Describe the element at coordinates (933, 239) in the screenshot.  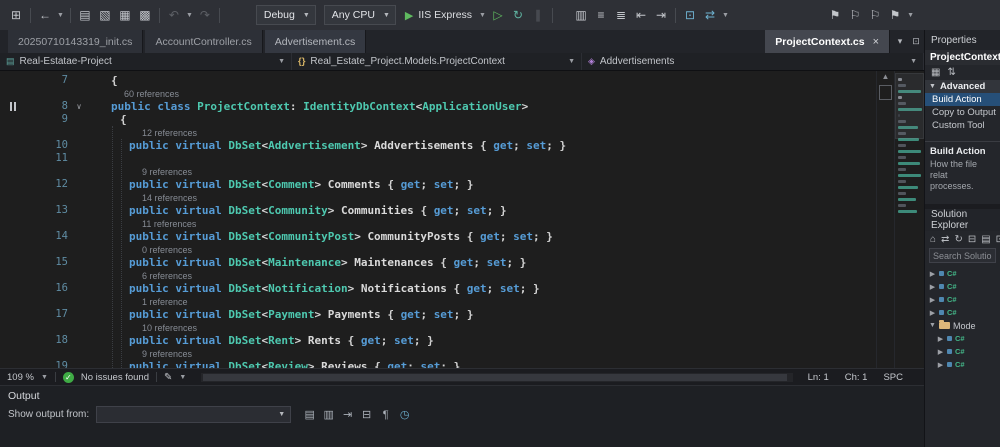
I see `home-icon: ⌂` at that location.